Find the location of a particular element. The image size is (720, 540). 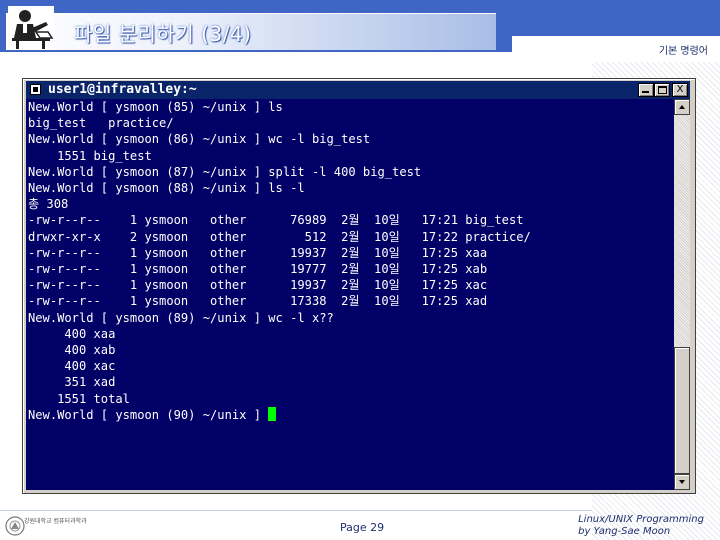

terminal-prompt: New.World [ ysmoon (90) ~/unix ] is located at coordinates (148, 414).